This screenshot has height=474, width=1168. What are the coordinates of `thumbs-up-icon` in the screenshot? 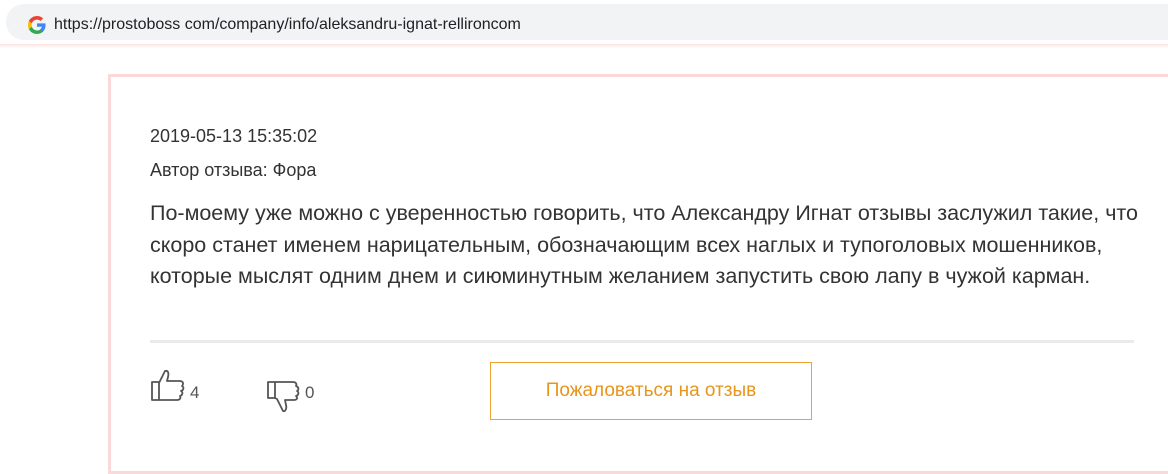 It's located at (168, 385).